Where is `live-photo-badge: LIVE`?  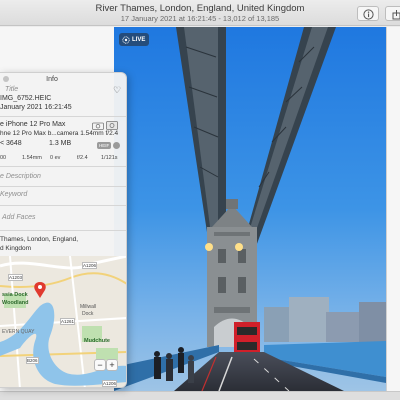 live-photo-badge: LIVE is located at coordinates (134, 39).